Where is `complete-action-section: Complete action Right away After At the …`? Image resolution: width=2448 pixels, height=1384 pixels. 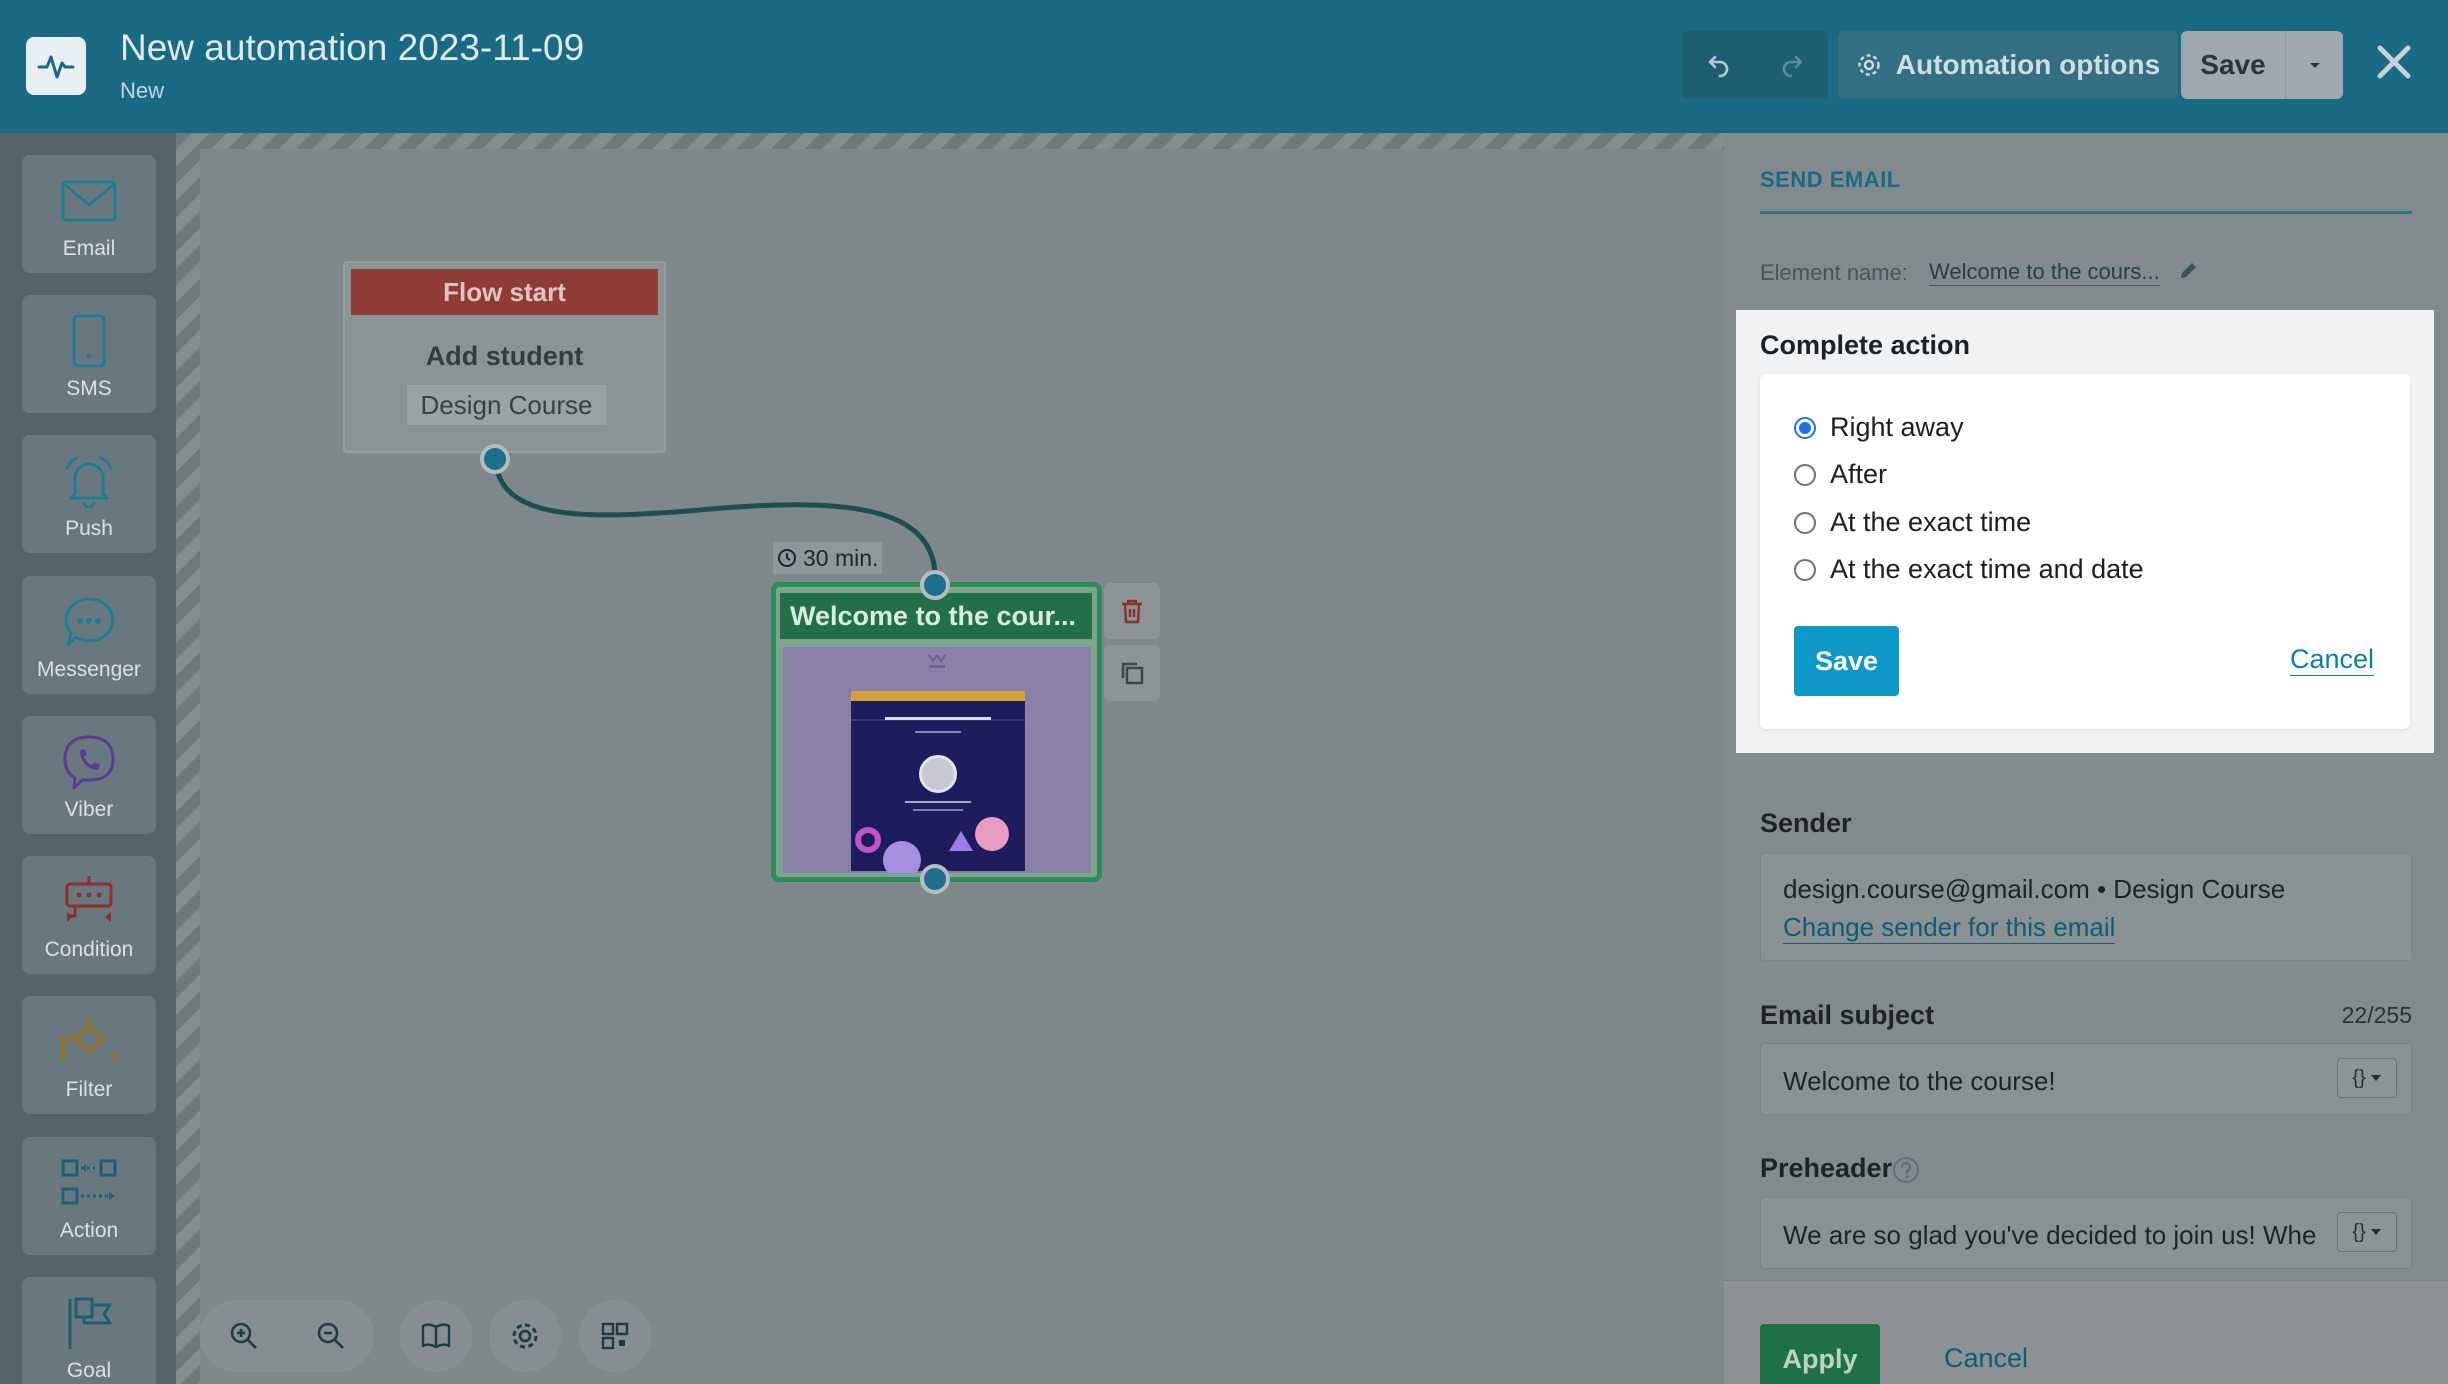 complete-action-section: Complete action Right away After At the … is located at coordinates (2085, 531).